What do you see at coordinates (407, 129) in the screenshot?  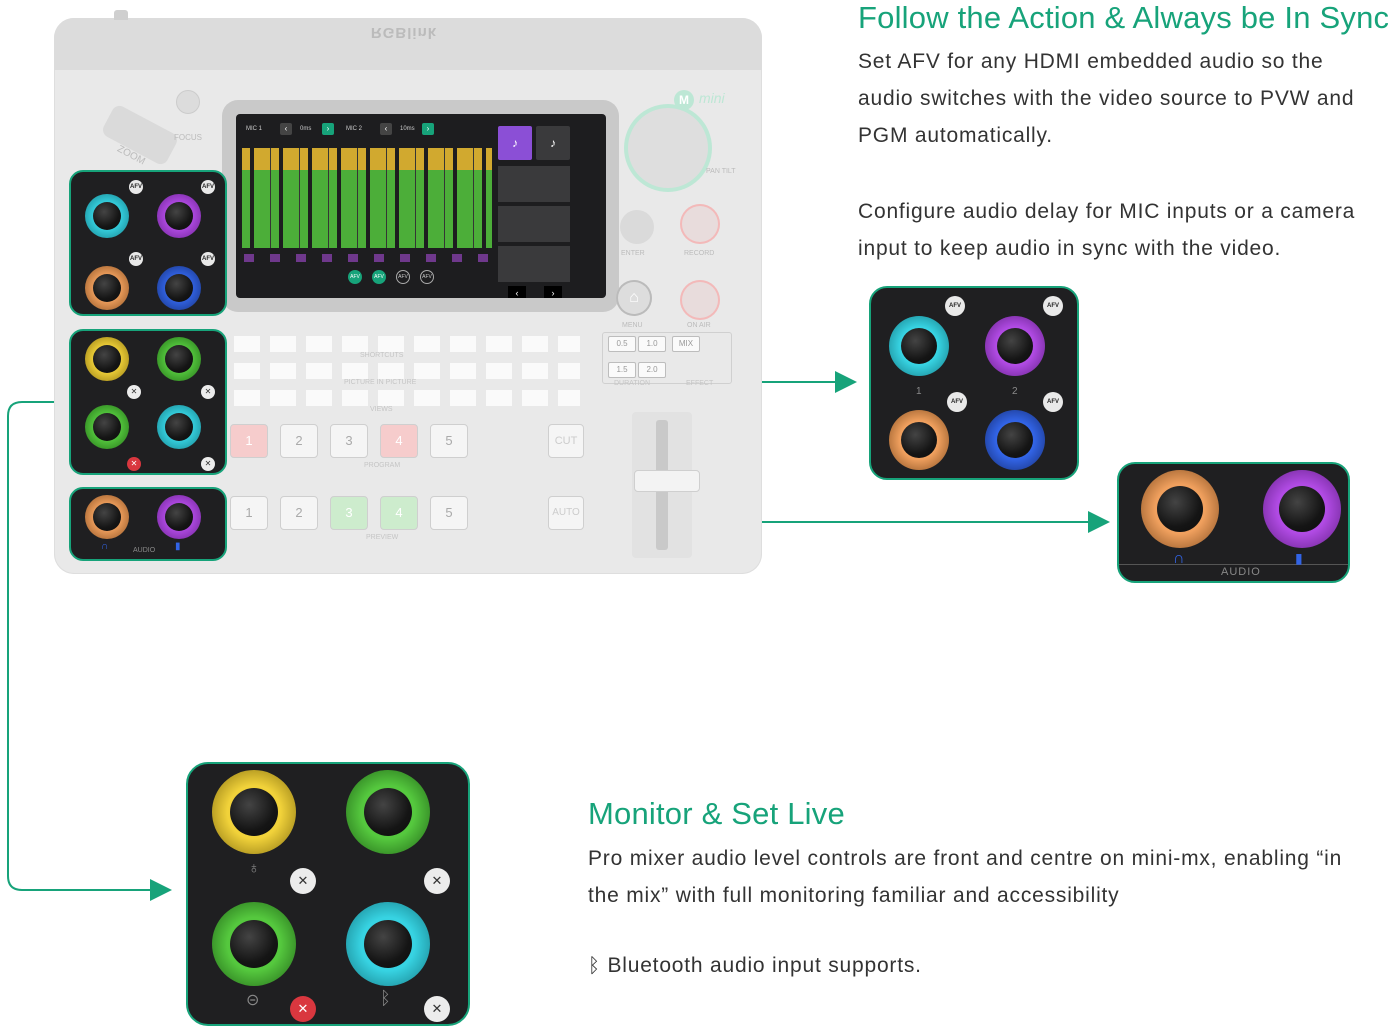 I see `mic2-delay: 10ms` at bounding box center [407, 129].